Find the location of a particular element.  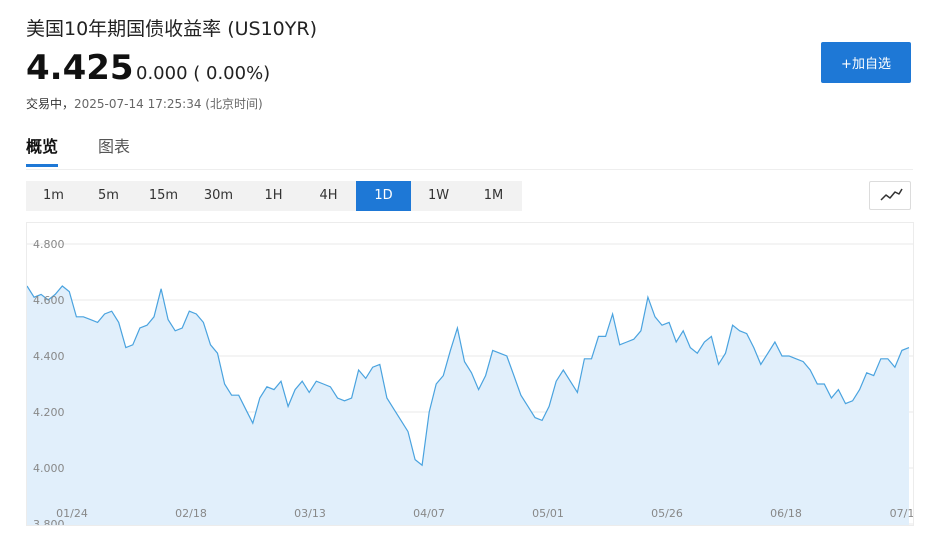

interval-1w: 1W is located at coordinates (438, 196).